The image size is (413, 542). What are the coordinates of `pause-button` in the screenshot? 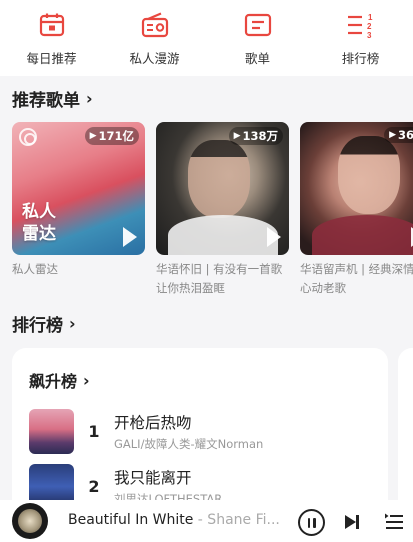 It's located at (311, 522).